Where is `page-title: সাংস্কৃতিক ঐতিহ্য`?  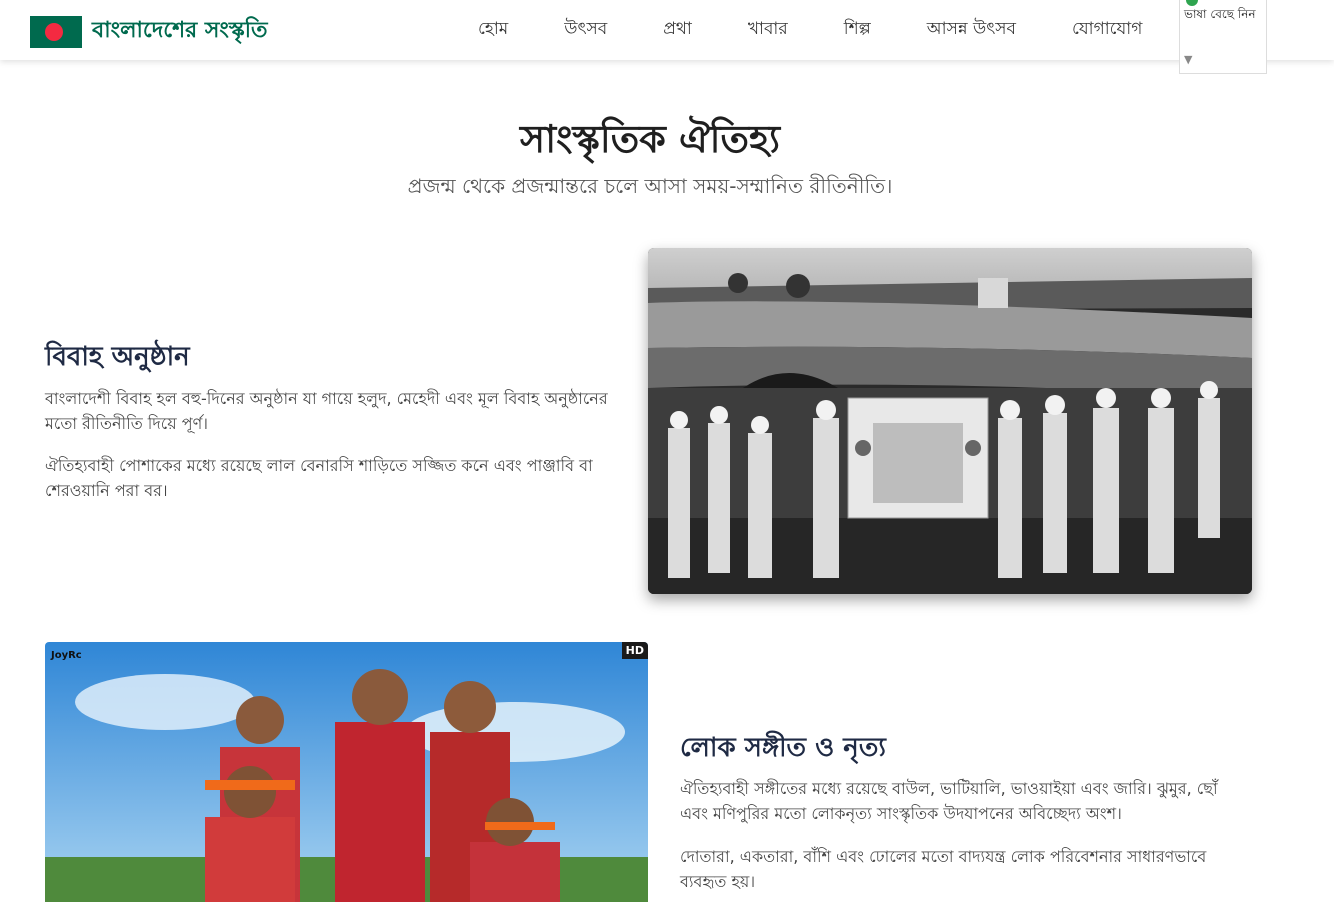
page-title: সাংস্কৃতিক ঐতিহ্য is located at coordinates (650, 139).